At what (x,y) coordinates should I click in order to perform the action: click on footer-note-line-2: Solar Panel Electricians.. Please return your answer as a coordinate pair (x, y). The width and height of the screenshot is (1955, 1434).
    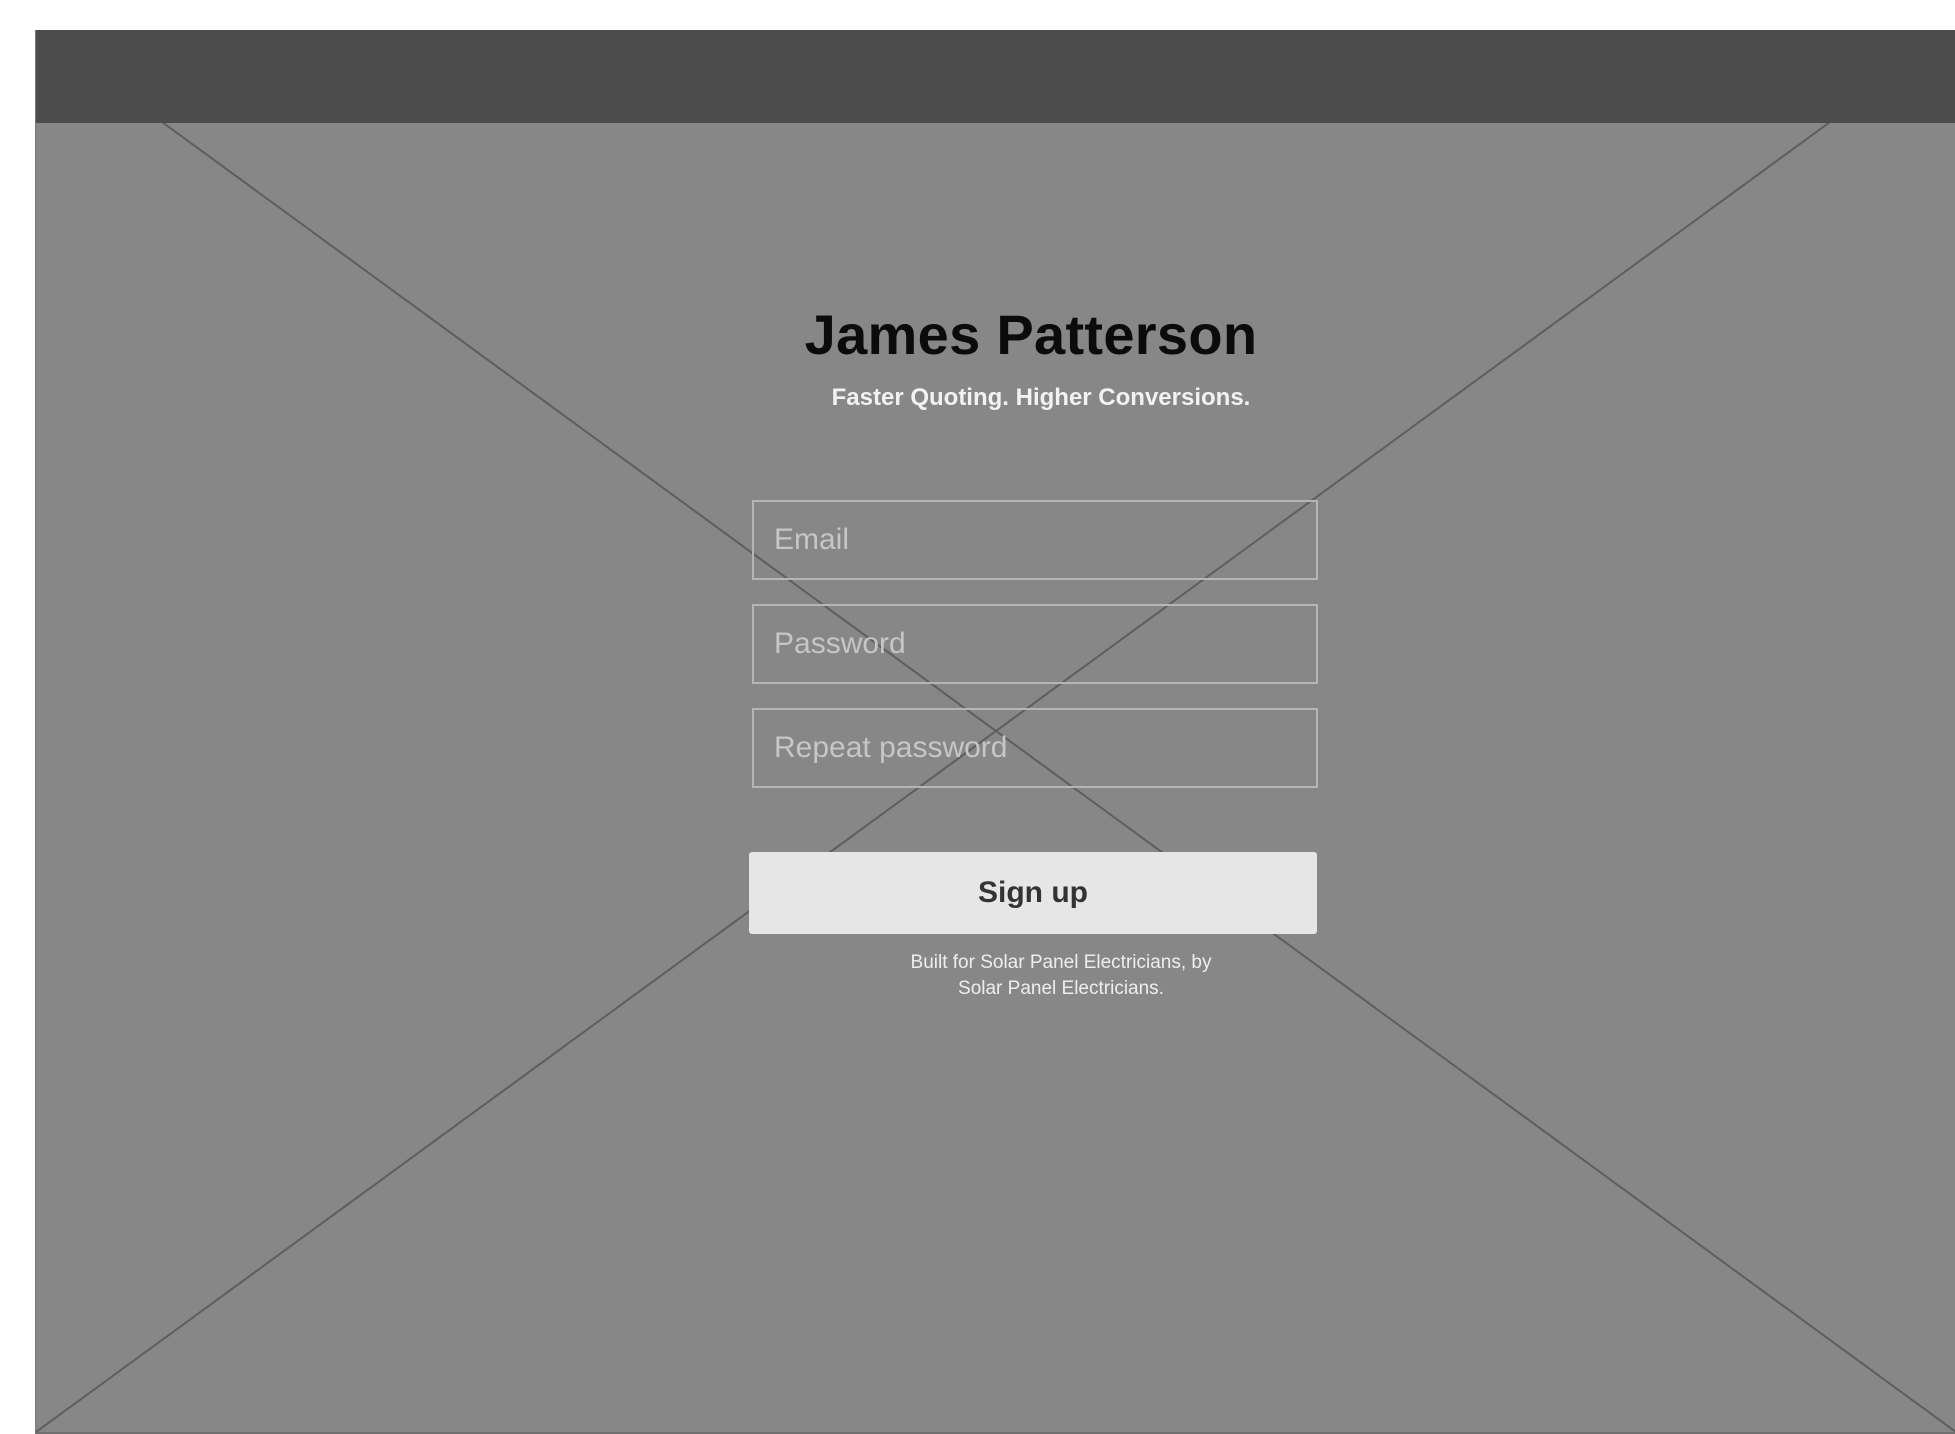
    Looking at the image, I should click on (1061, 988).